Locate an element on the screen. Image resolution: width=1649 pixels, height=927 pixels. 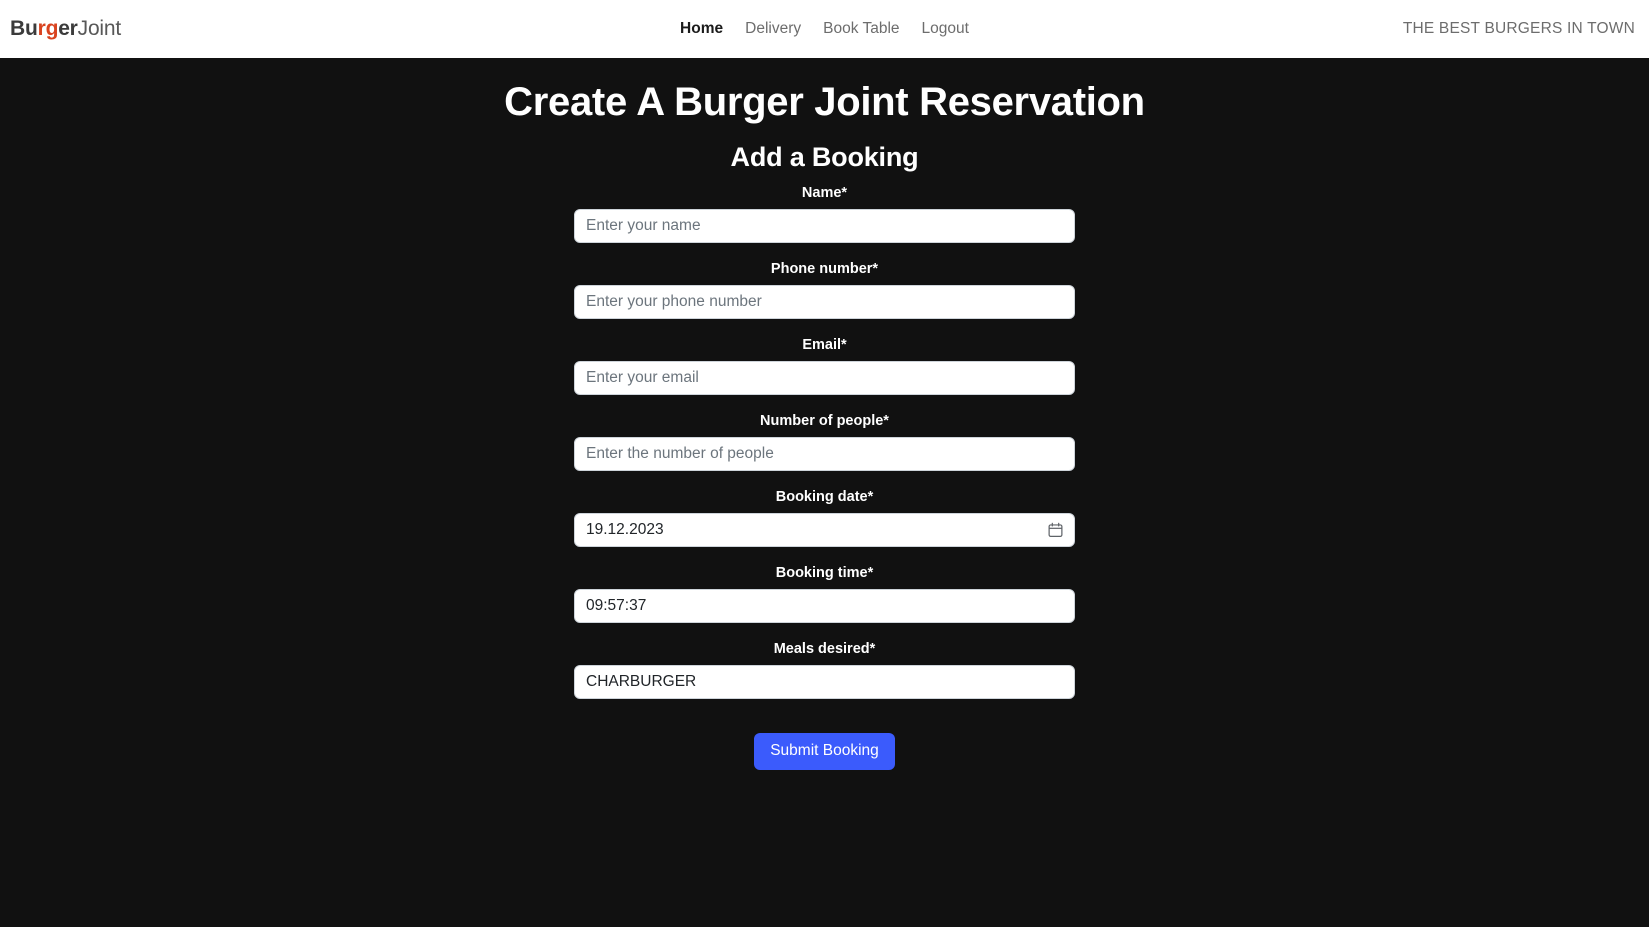
field-name: Name* is located at coordinates (824, 214).